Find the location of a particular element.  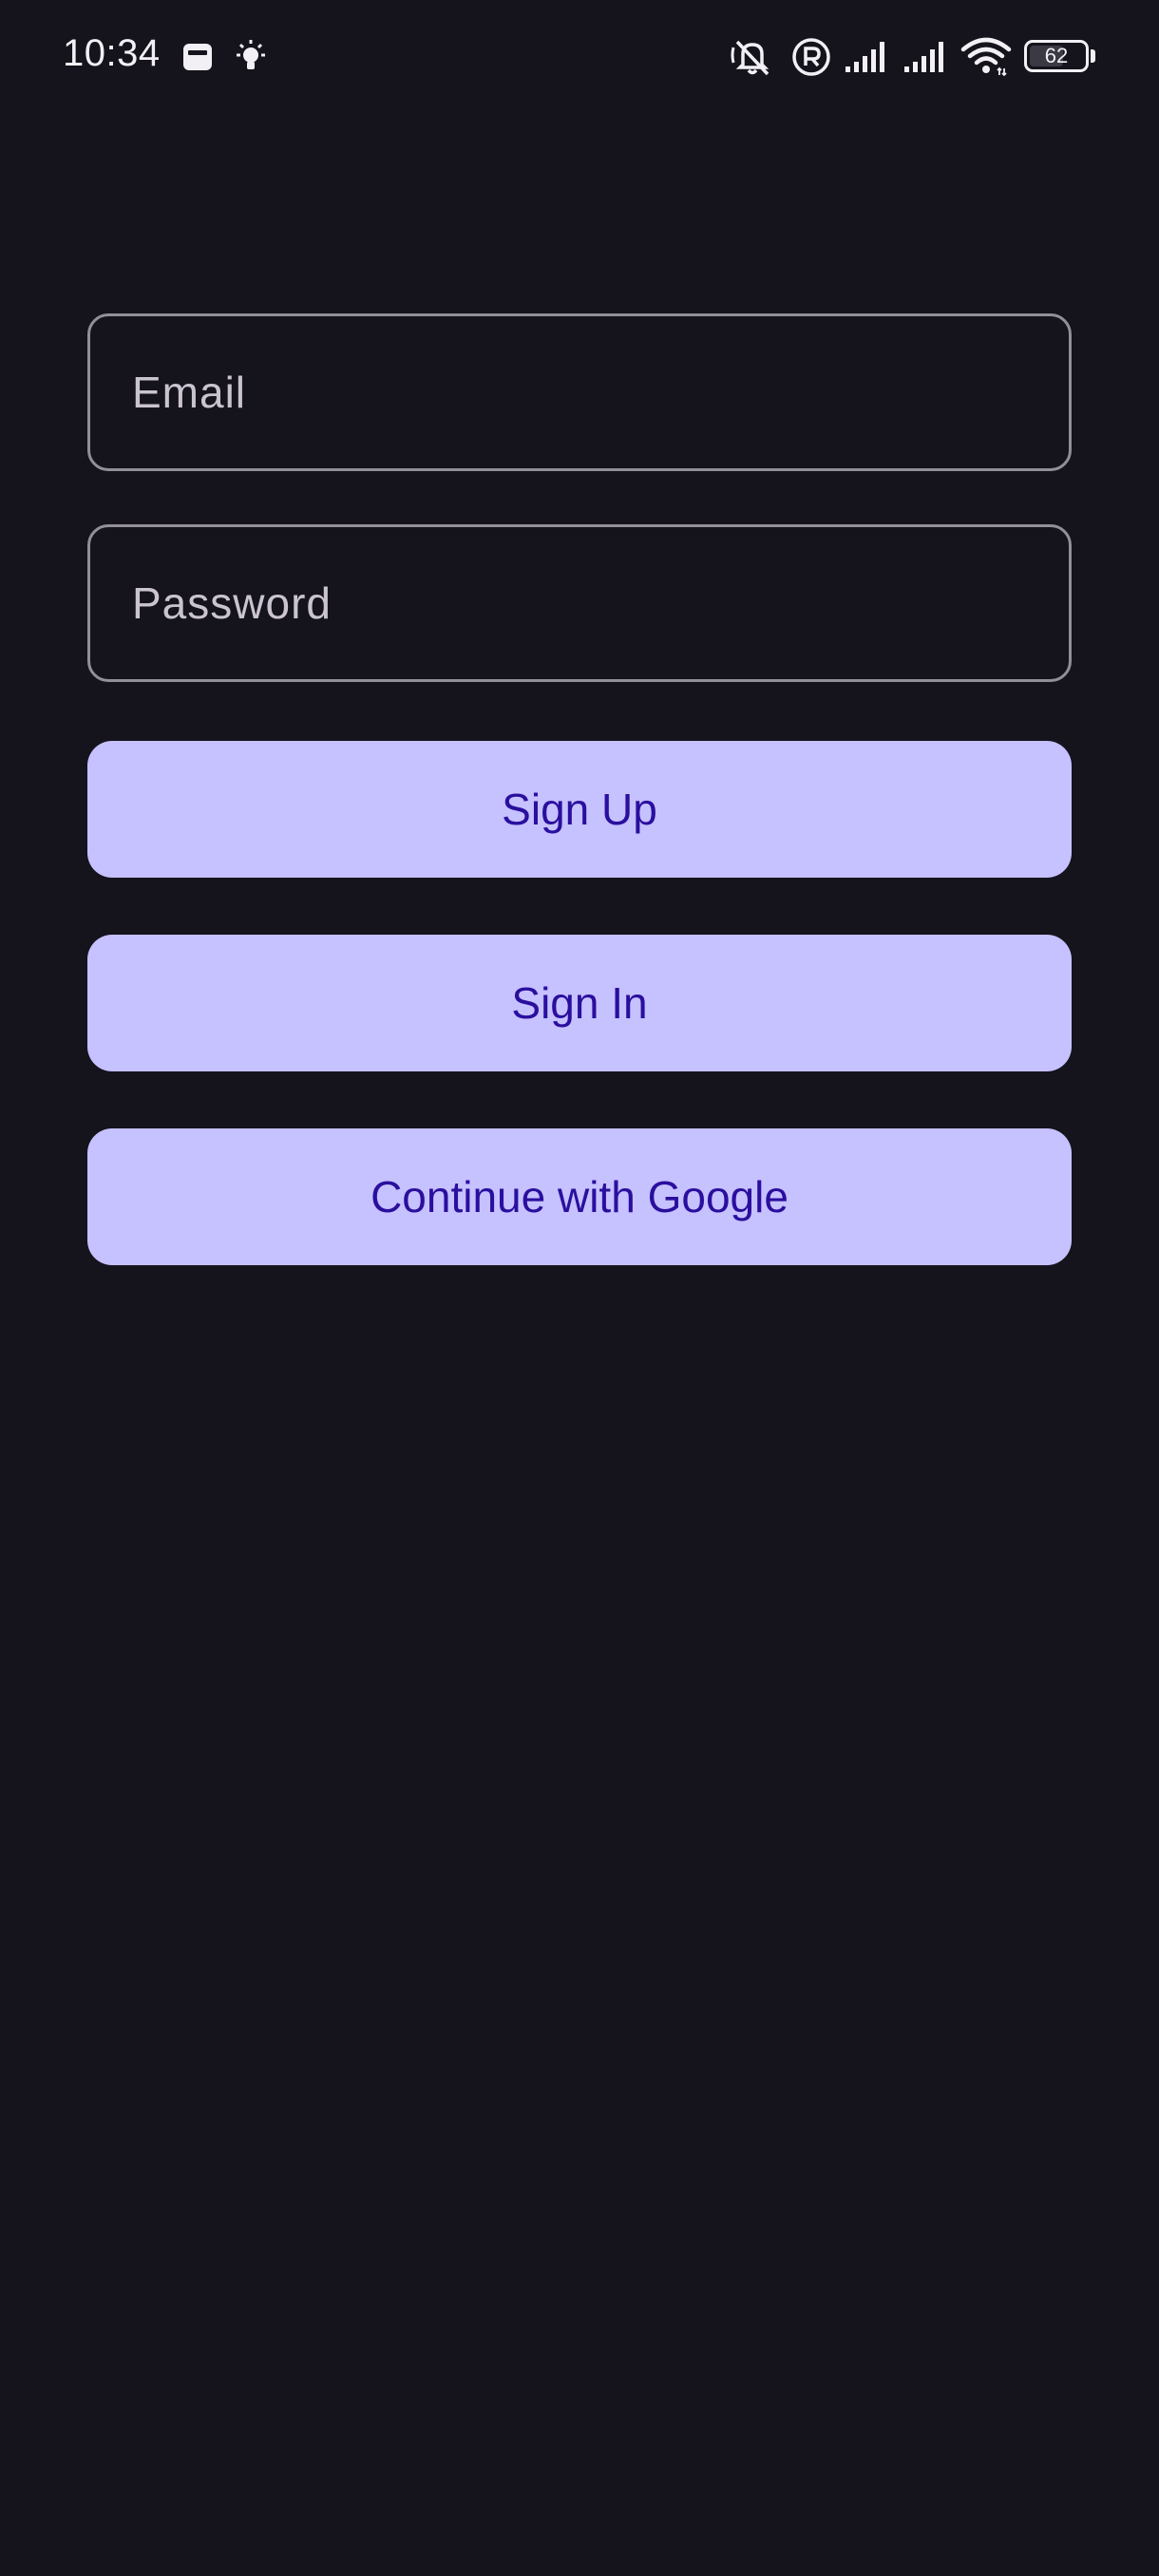

email-field-container is located at coordinates (579, 392).